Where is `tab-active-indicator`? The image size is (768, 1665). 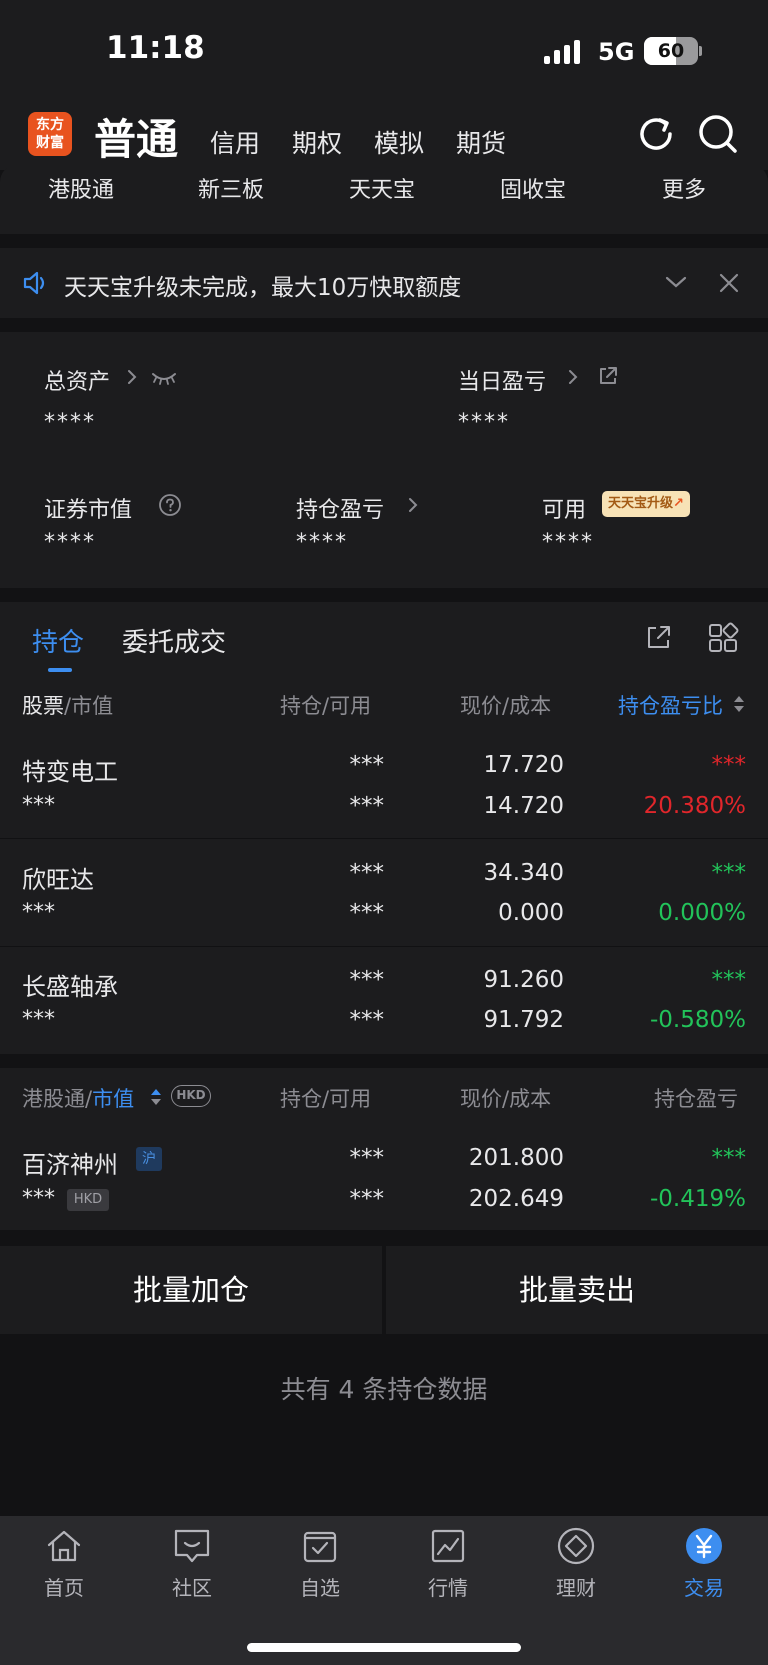
tab-active-indicator is located at coordinates (60, 670).